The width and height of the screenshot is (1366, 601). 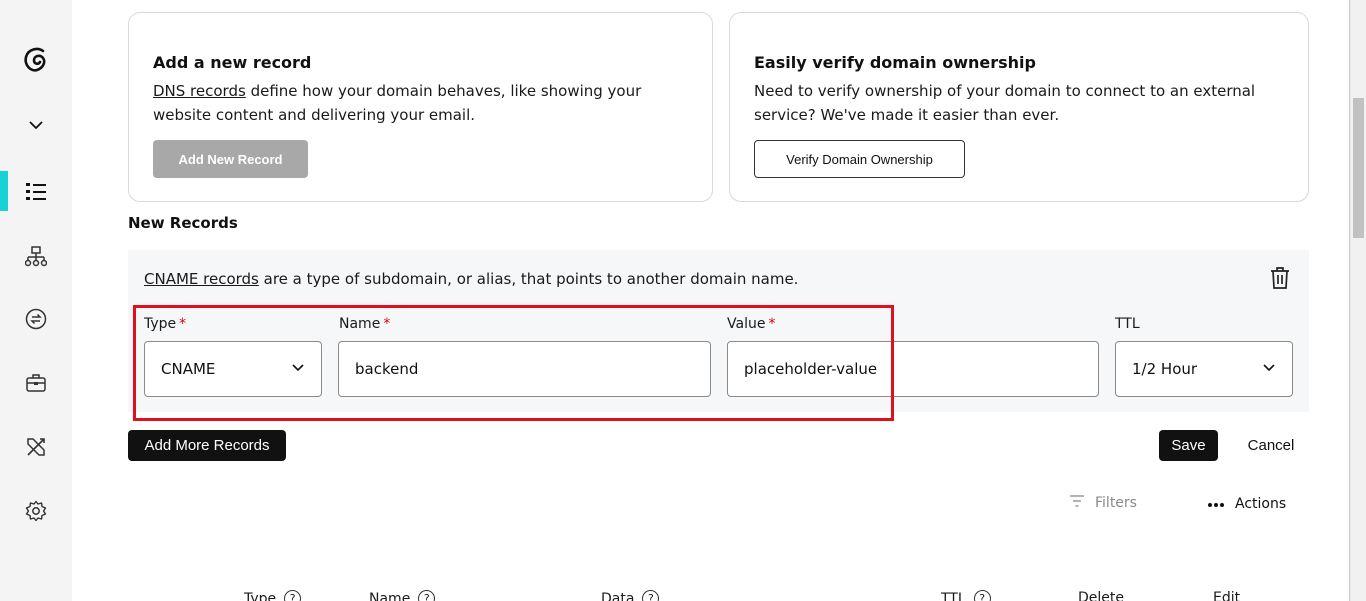 I want to click on filter-icon, so click(x=1077, y=503).